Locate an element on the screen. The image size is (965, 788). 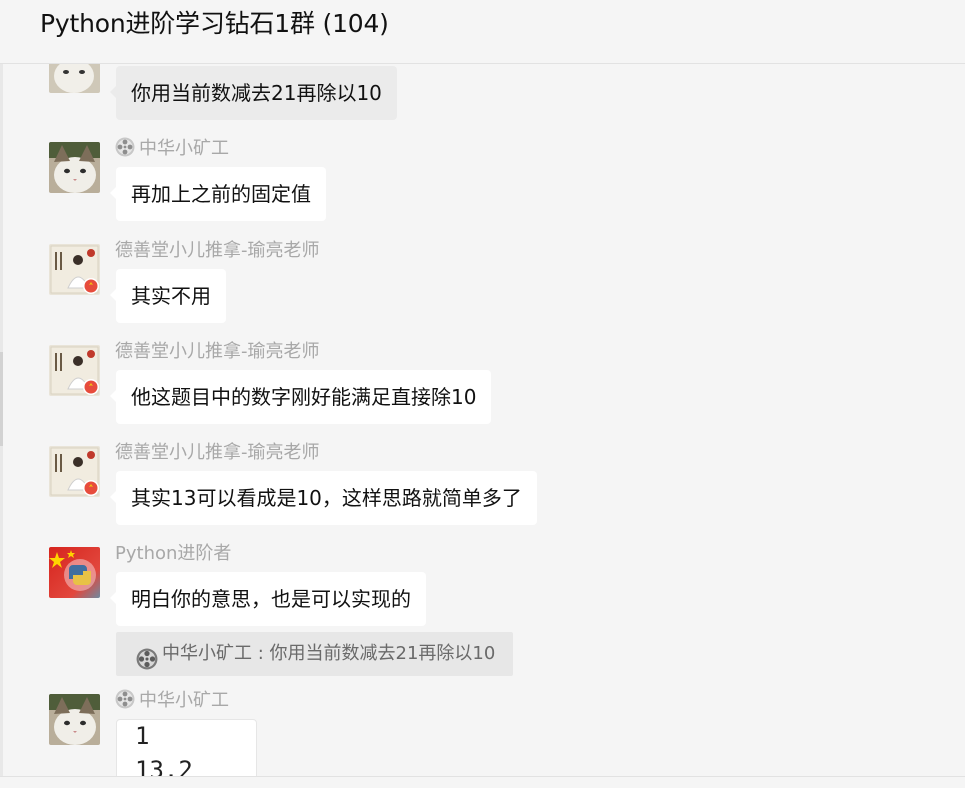
quote-text: 你用当前数减去21再除以10 is located at coordinates (382, 653).